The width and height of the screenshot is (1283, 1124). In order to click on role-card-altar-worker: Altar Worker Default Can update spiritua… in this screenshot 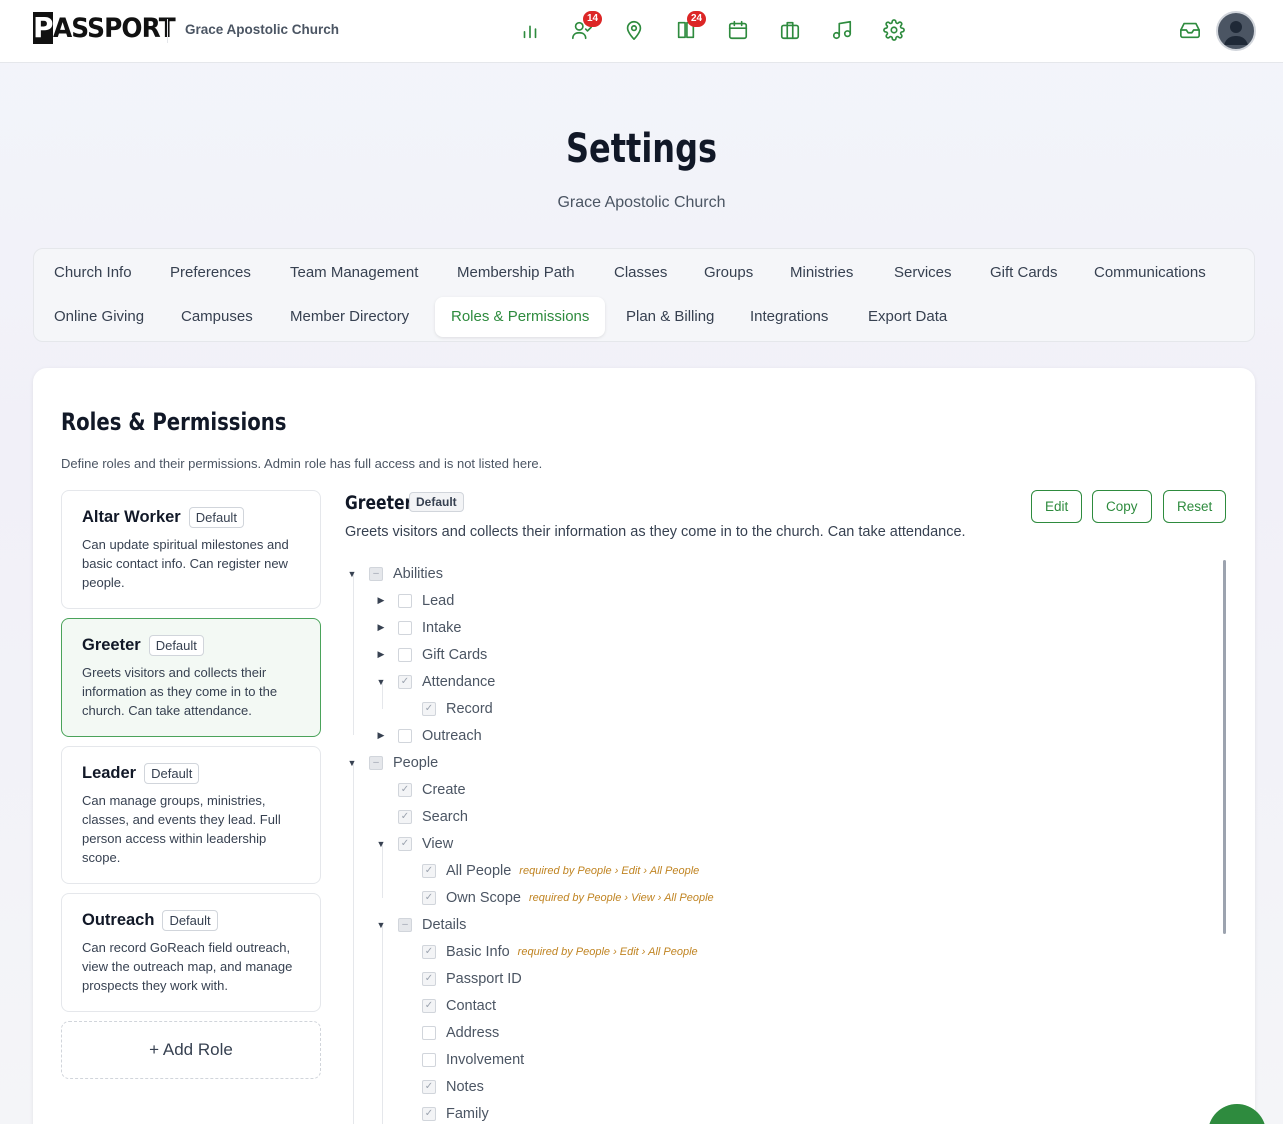, I will do `click(191, 549)`.